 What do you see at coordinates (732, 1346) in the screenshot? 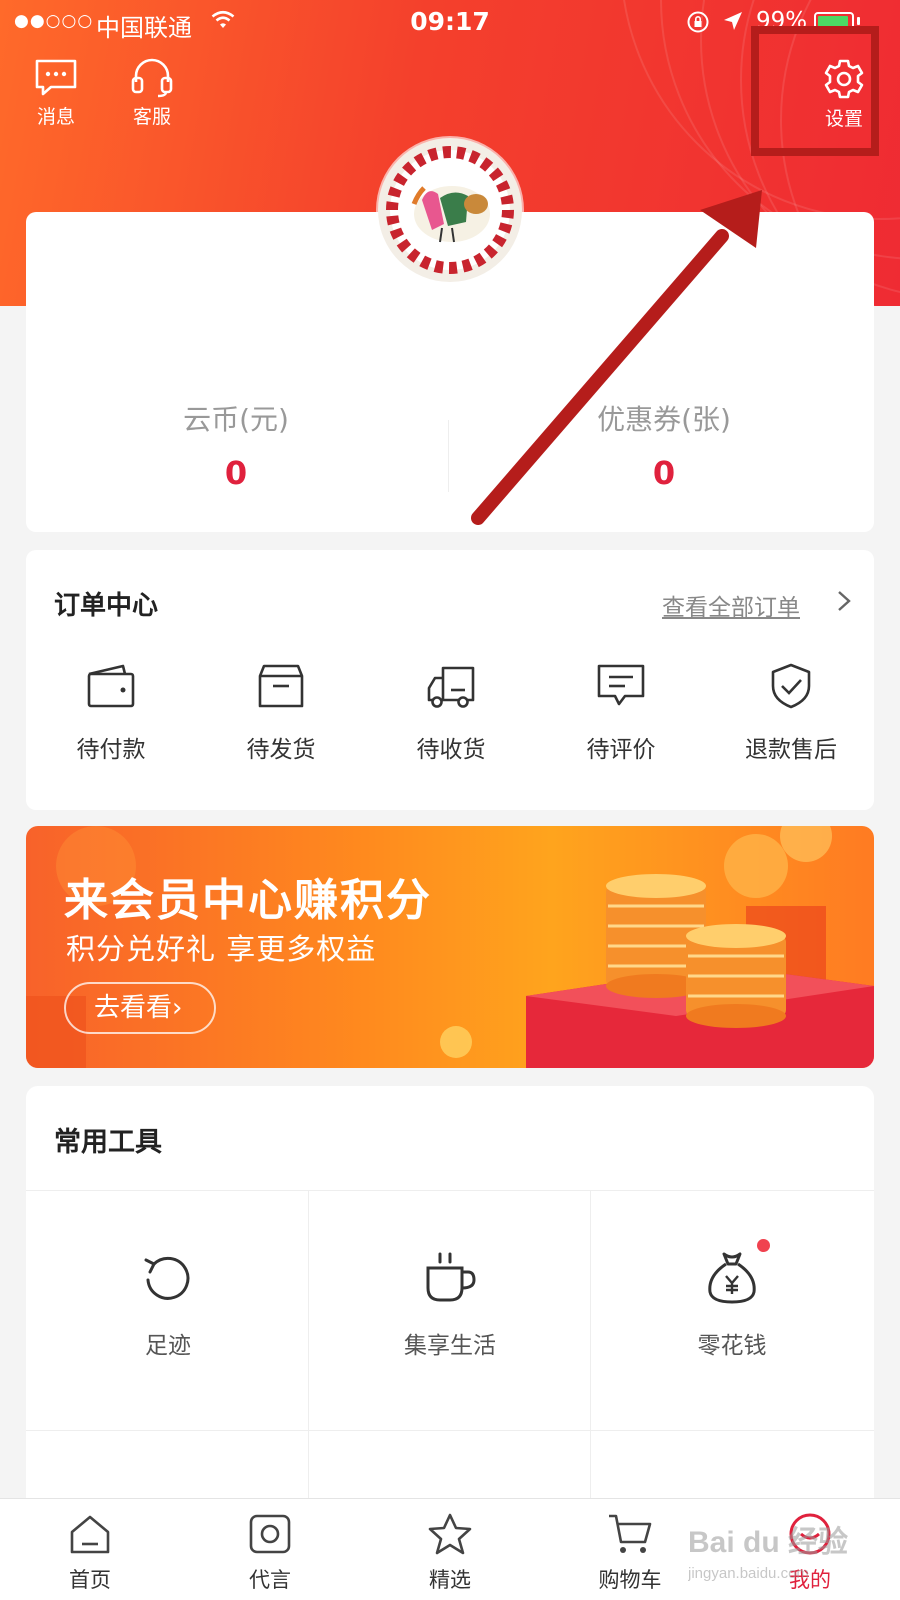
I see `tool-label: 零花钱` at bounding box center [732, 1346].